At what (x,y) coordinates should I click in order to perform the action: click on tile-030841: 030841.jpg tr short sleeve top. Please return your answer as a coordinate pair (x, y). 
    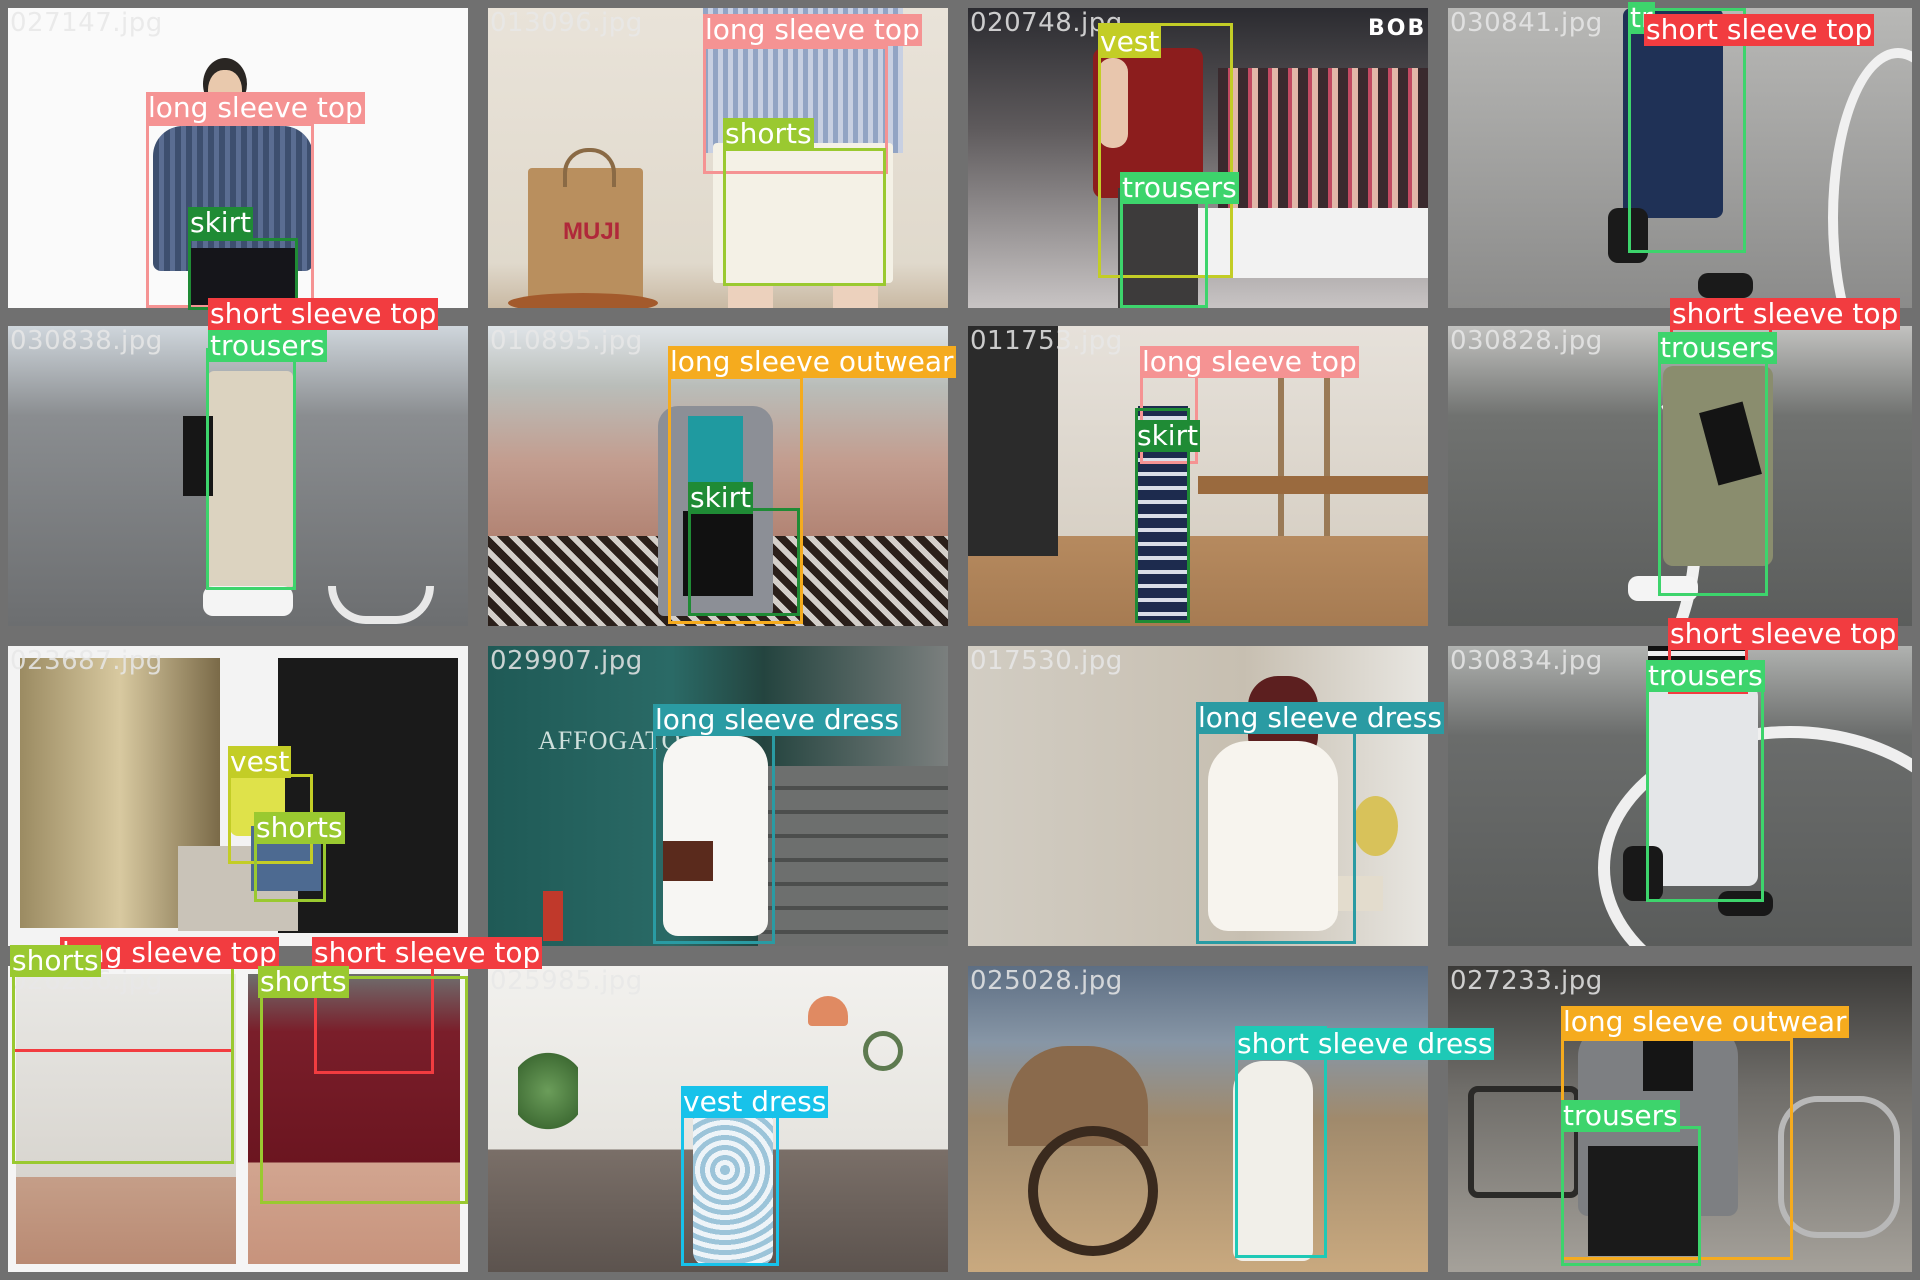
    Looking at the image, I should click on (1680, 155).